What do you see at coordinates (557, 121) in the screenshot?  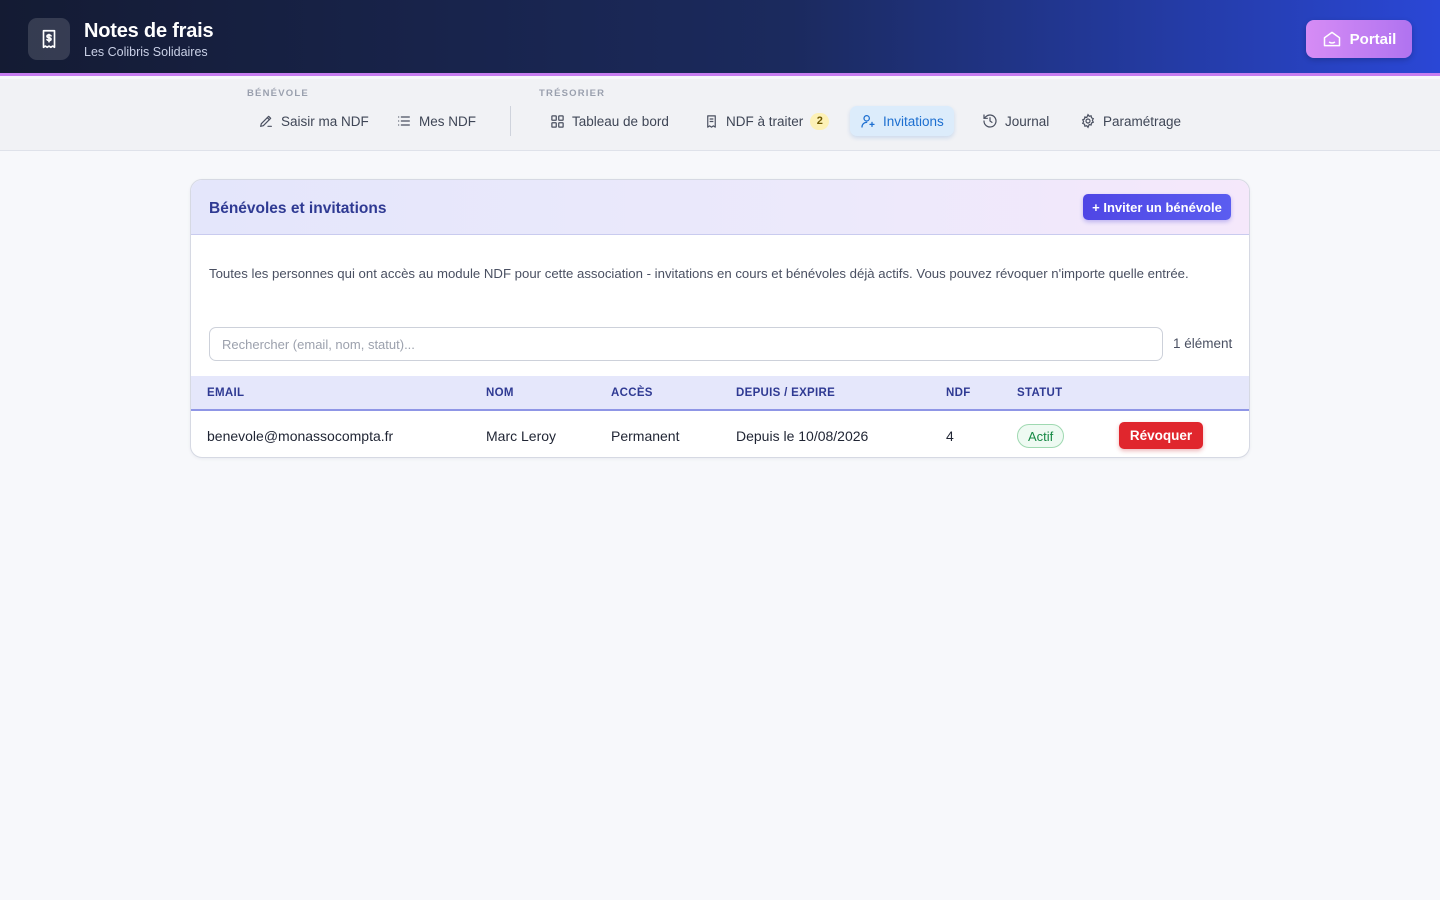 I see `dashboard-icon` at bounding box center [557, 121].